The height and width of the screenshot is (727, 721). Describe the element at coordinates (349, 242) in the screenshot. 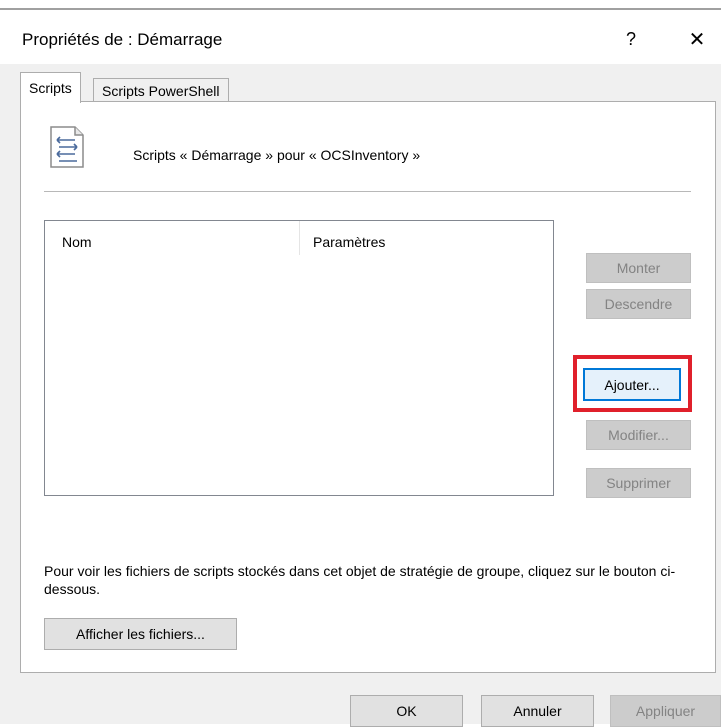

I see `column-header-parametres: Paramètres` at that location.